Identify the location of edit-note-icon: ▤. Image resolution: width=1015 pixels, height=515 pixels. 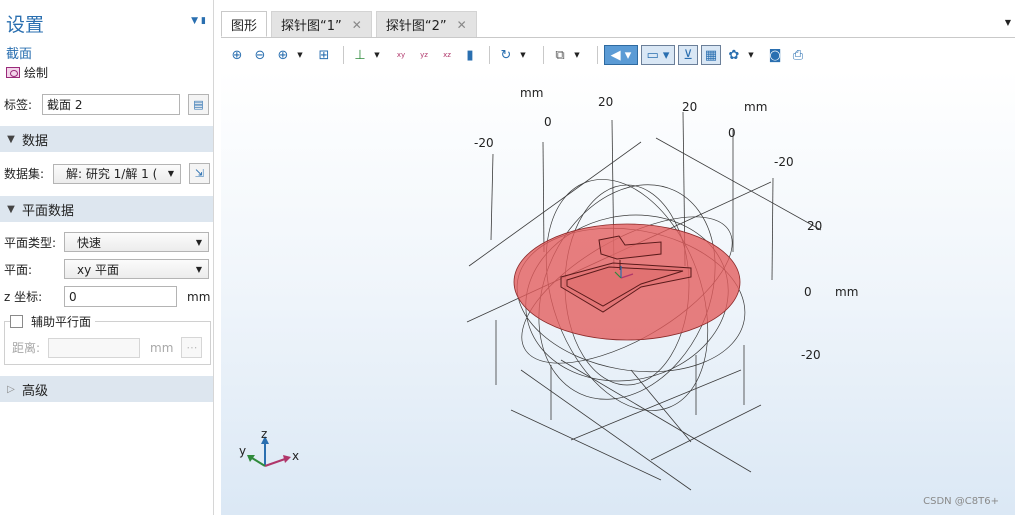
(198, 104).